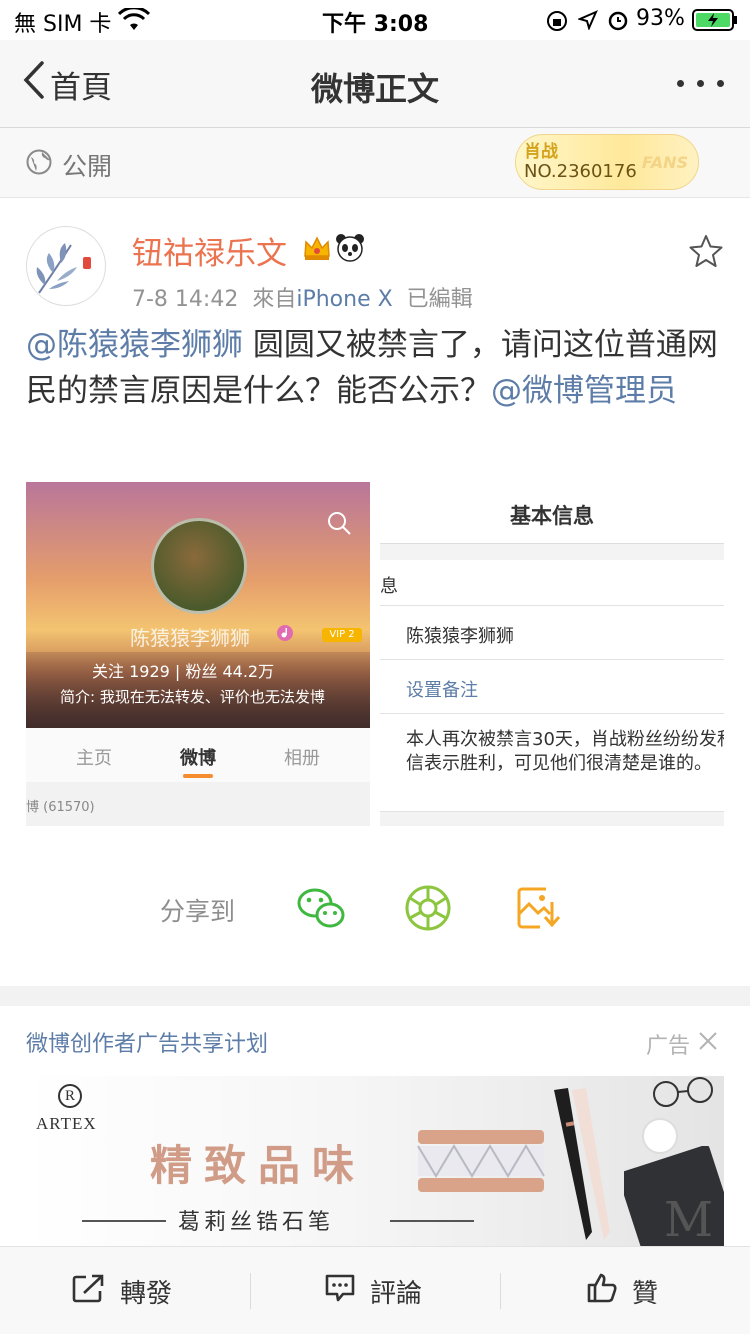 The image size is (750, 1334). I want to click on ad-rule-right, so click(432, 1221).